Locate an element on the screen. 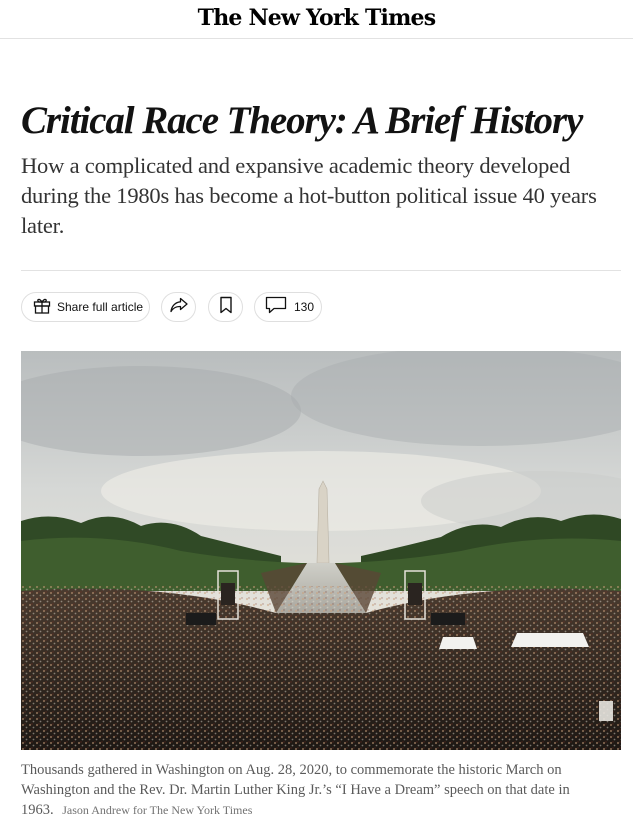 The height and width of the screenshot is (836, 633). save-button is located at coordinates (225, 307).